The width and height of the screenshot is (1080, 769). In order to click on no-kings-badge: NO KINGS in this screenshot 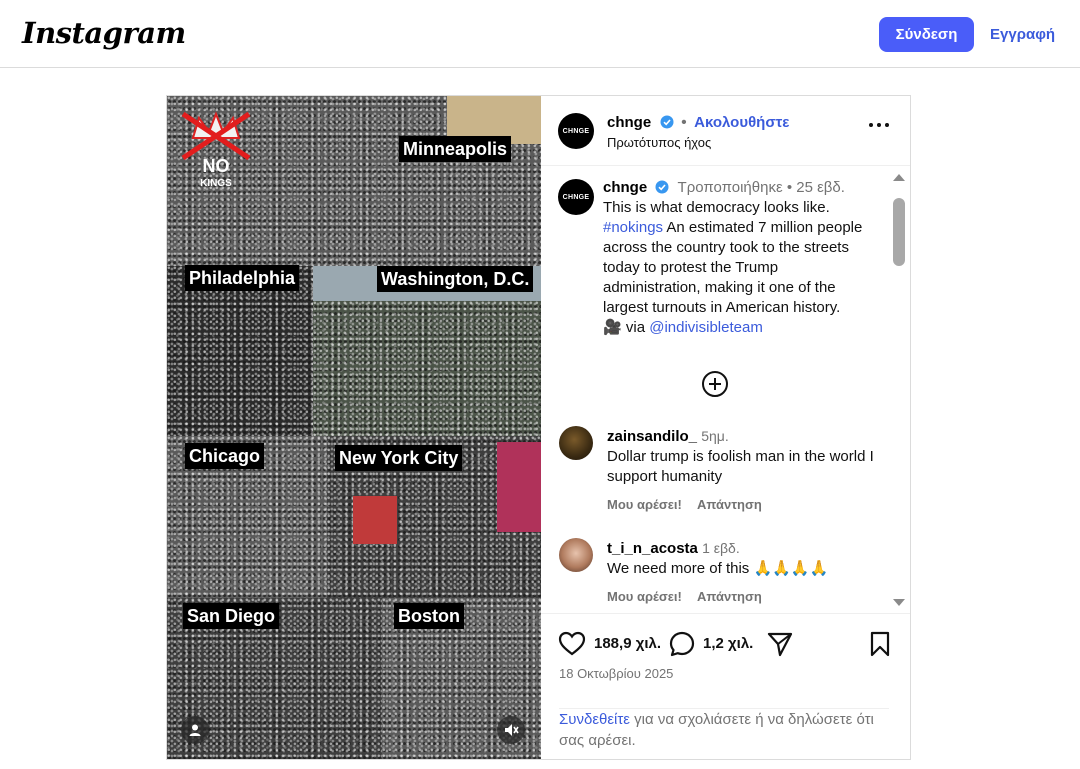, I will do `click(216, 150)`.